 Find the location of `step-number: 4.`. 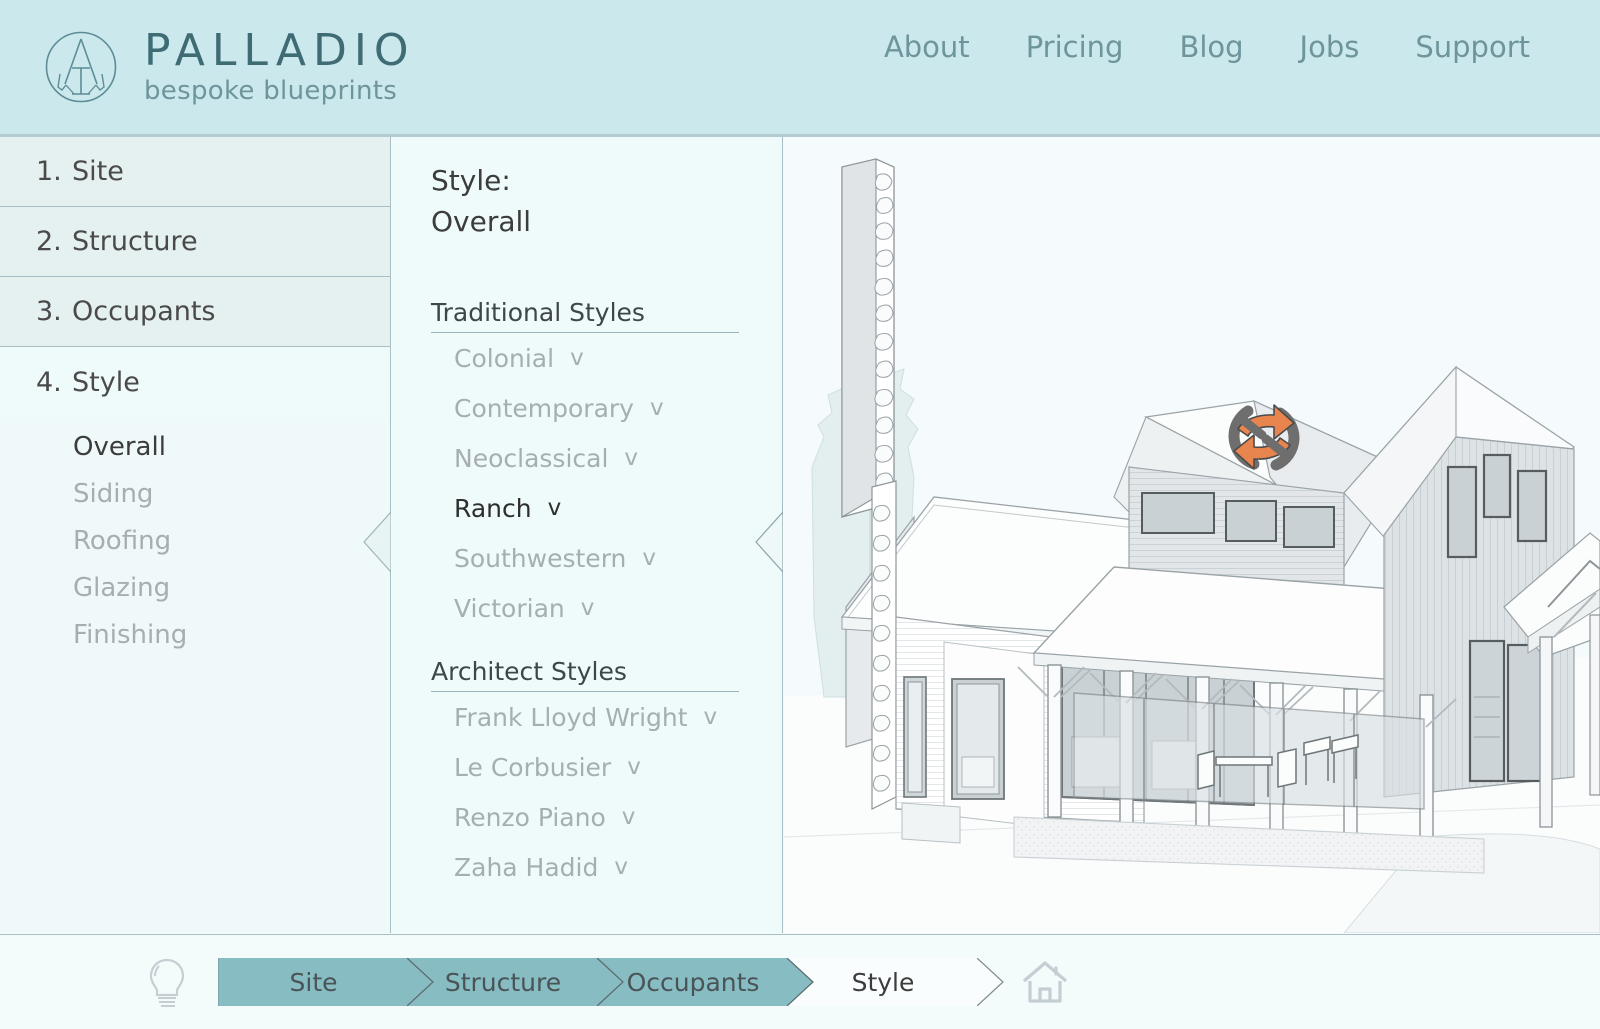

step-number: 4. is located at coordinates (49, 382).